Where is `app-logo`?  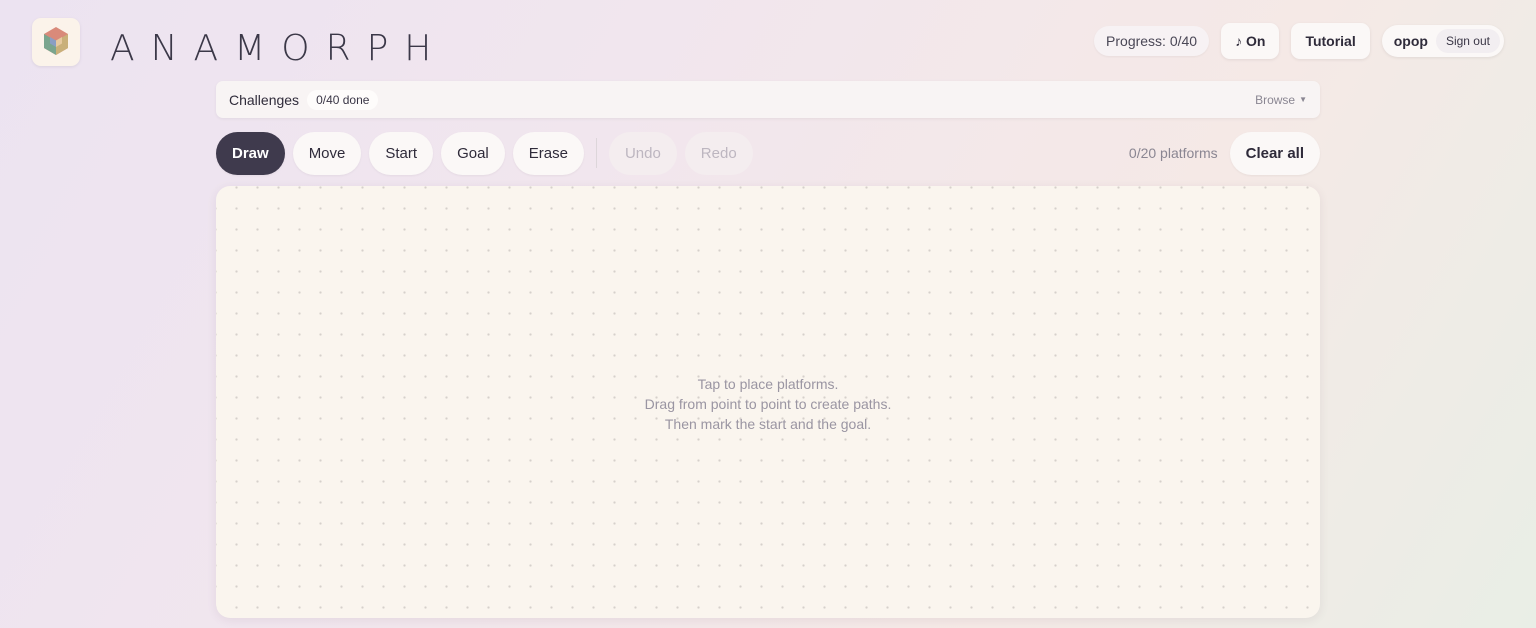
app-logo is located at coordinates (56, 42).